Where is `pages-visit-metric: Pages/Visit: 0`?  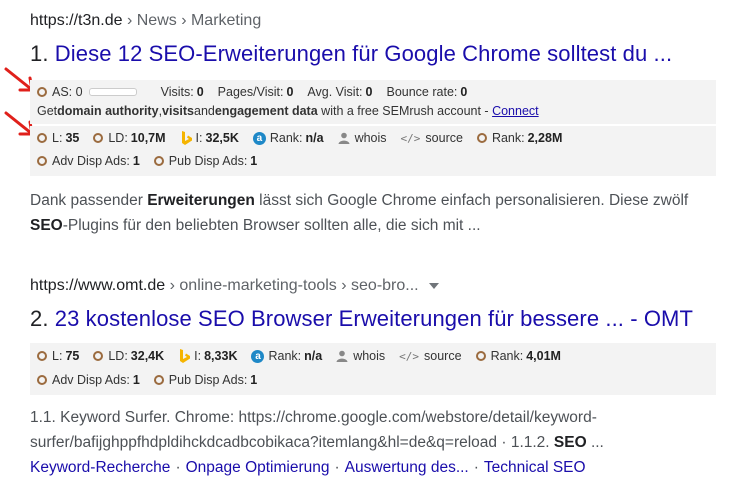 pages-visit-metric: Pages/Visit: 0 is located at coordinates (255, 92).